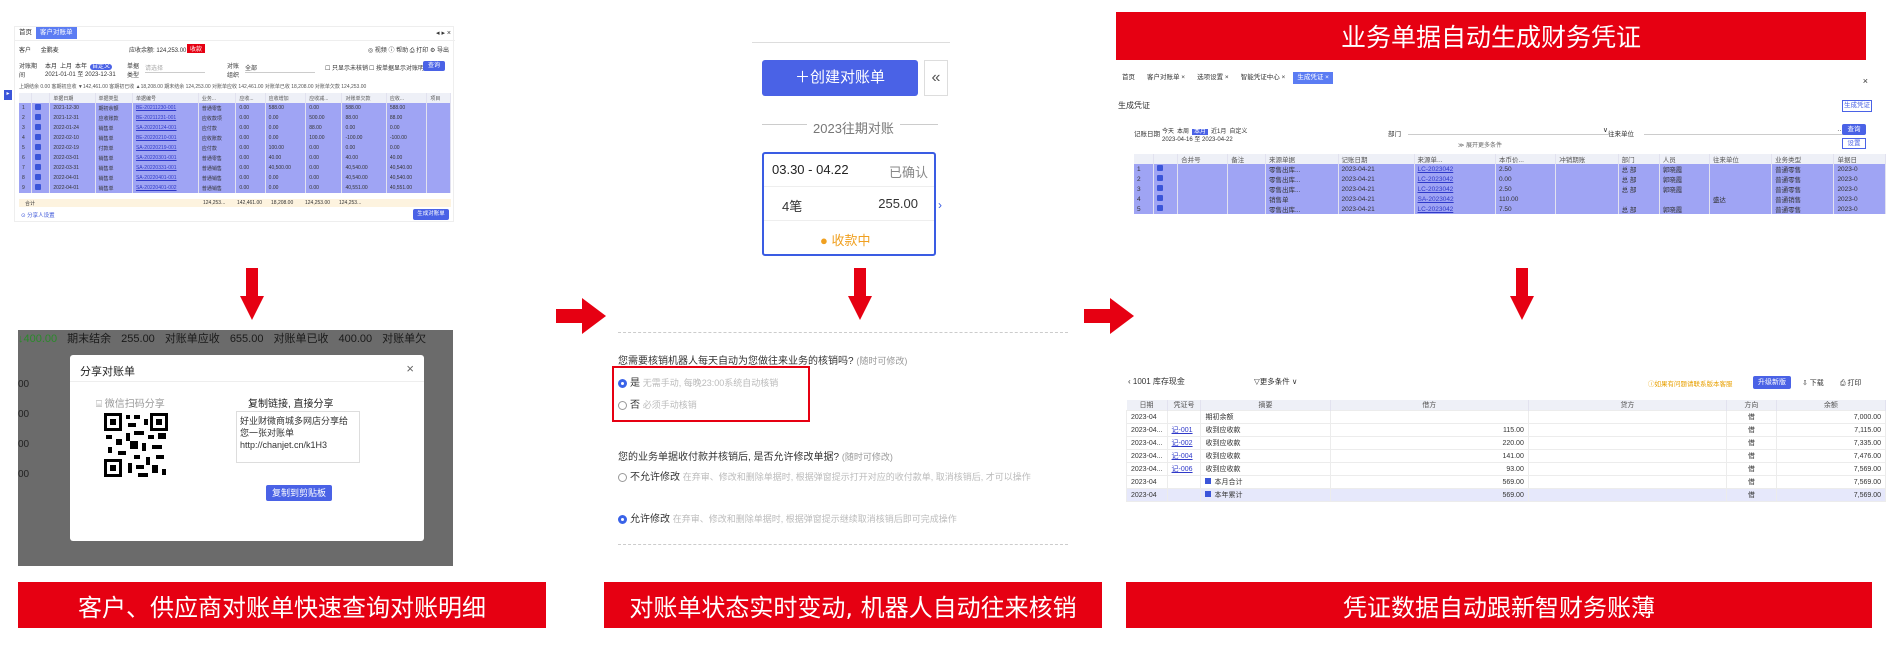 The width and height of the screenshot is (1886, 648). I want to click on voucher-tab: 智能凭证中心 ×, so click(1263, 78).